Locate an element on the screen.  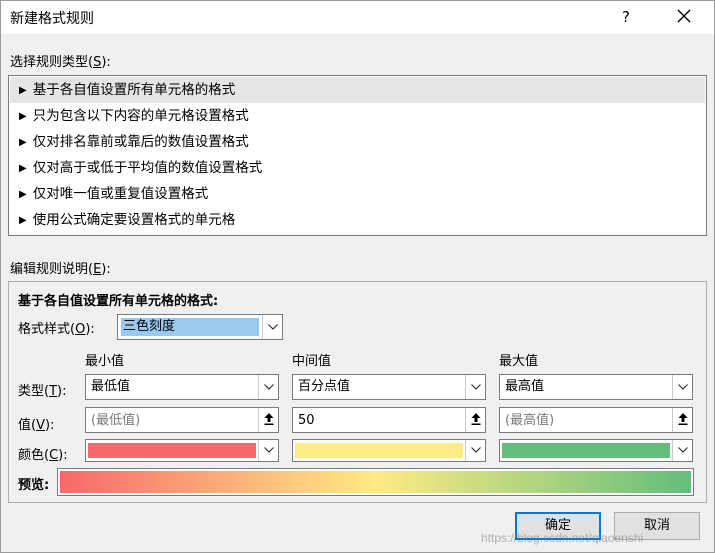
max-type-select: 最高值 is located at coordinates (596, 387).